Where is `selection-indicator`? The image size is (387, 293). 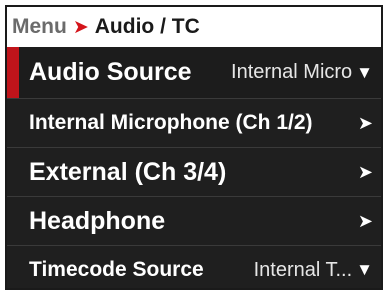
selection-indicator is located at coordinates (13, 72).